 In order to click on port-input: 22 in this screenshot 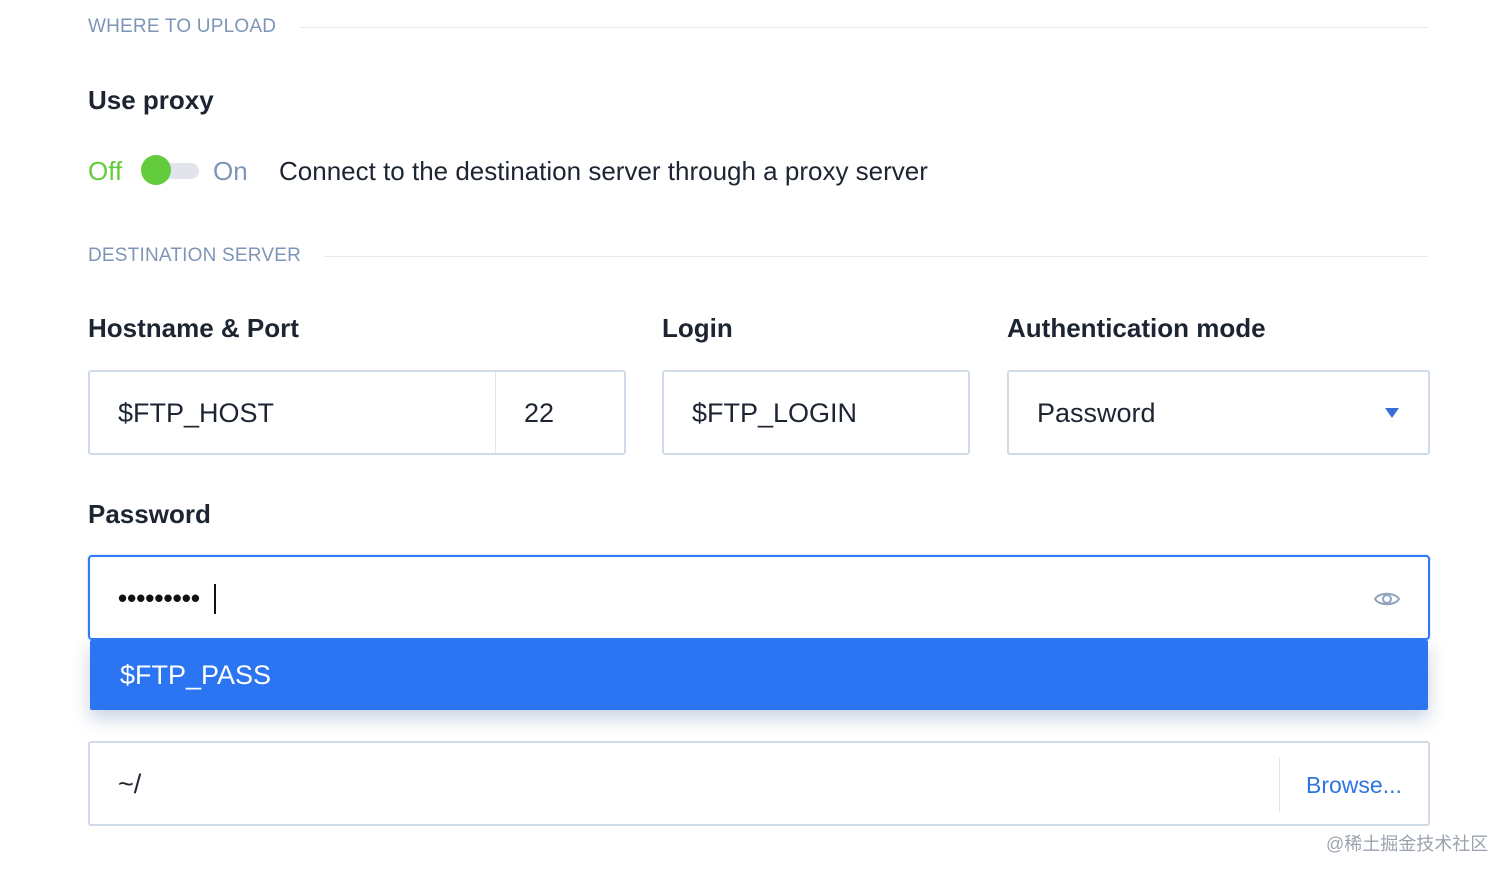, I will do `click(539, 413)`.